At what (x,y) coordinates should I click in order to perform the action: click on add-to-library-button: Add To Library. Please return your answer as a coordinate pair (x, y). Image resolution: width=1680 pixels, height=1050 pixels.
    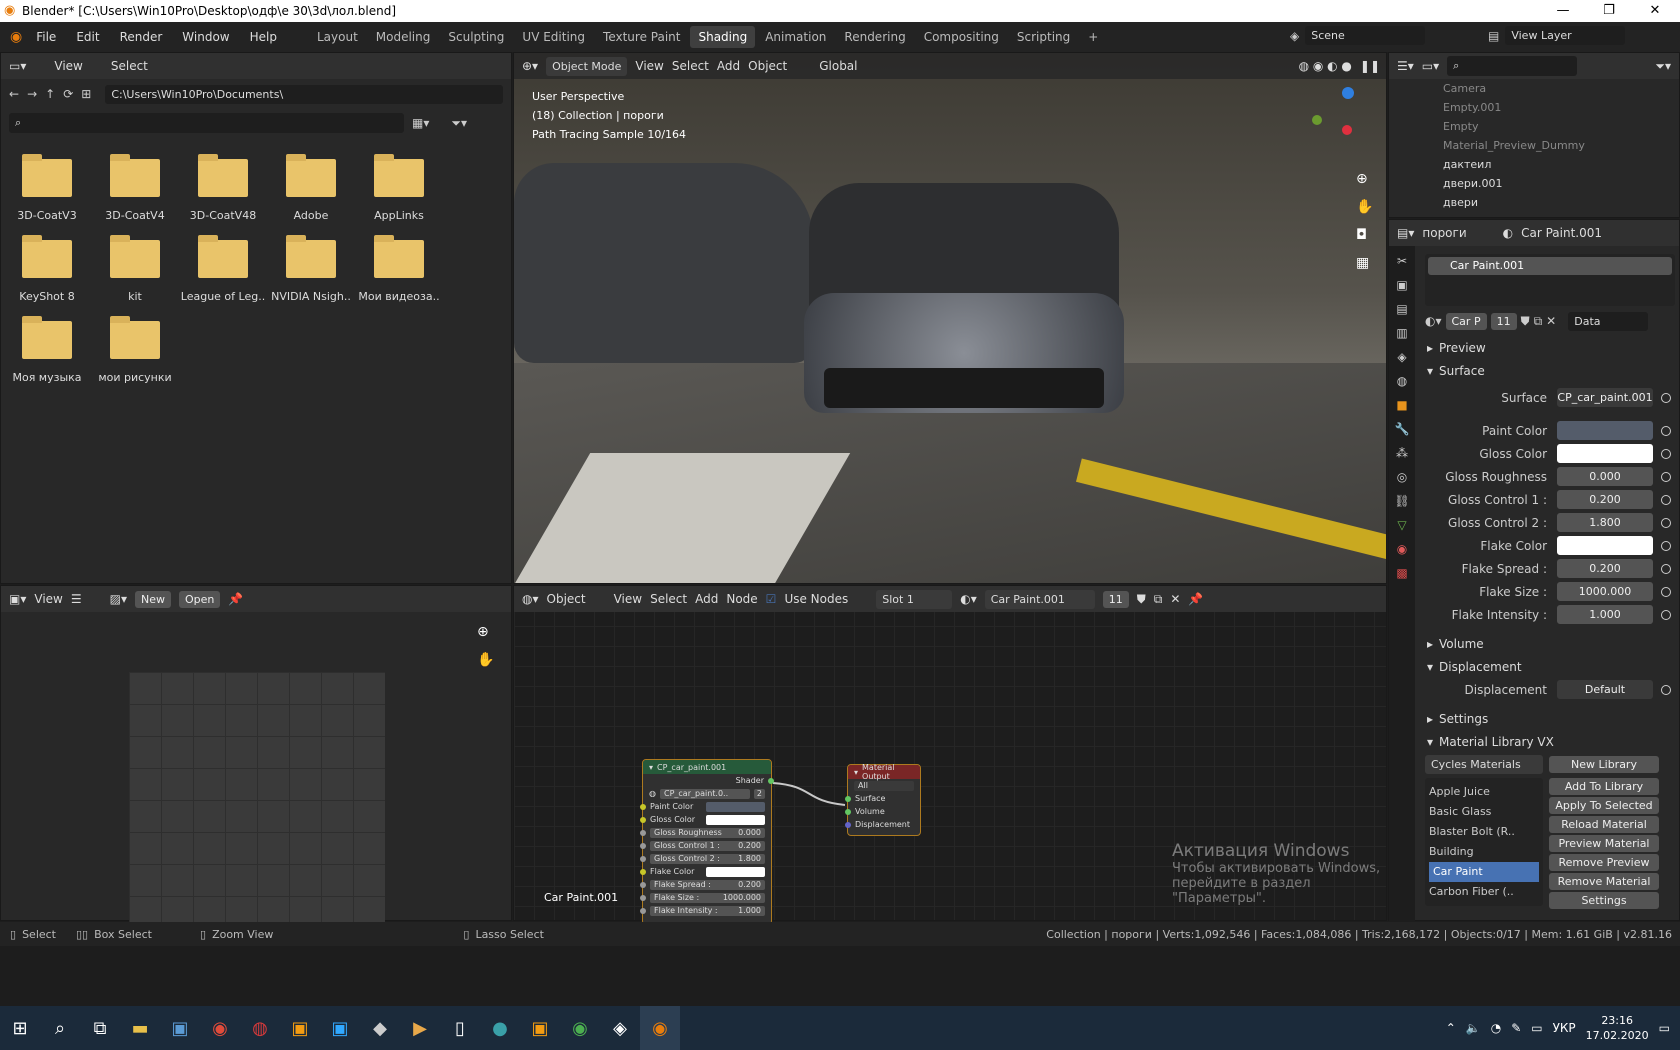
    Looking at the image, I should click on (1604, 786).